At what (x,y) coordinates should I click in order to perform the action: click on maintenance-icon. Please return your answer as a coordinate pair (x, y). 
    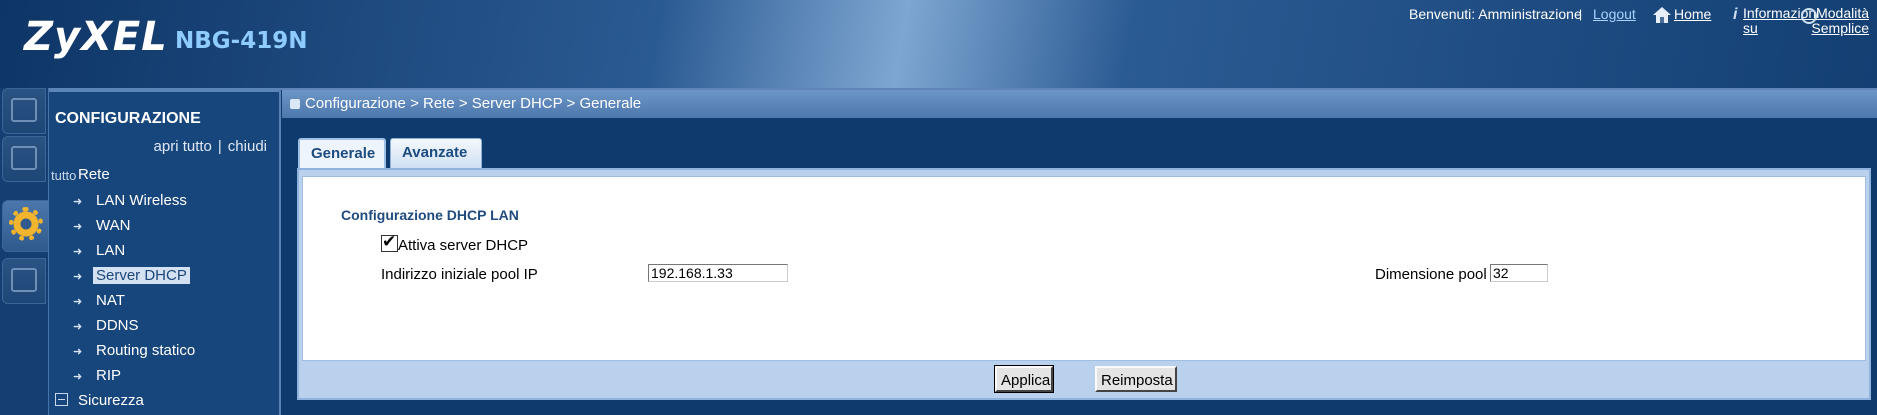
    Looking at the image, I should click on (24, 280).